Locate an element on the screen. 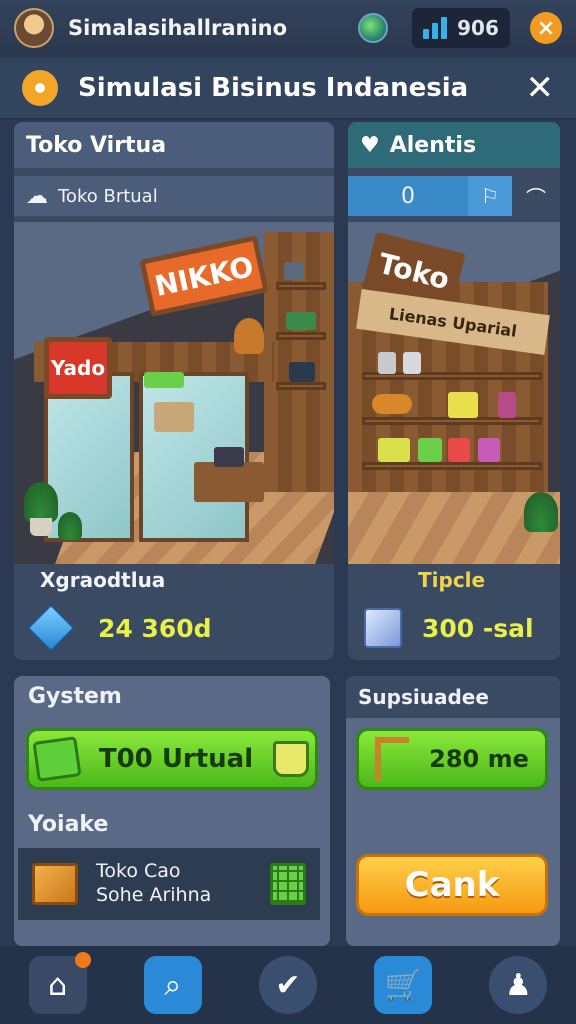 This screenshot has width=576, height=1024. store-scene-right: Toko Lienas Uparial is located at coordinates (454, 393).